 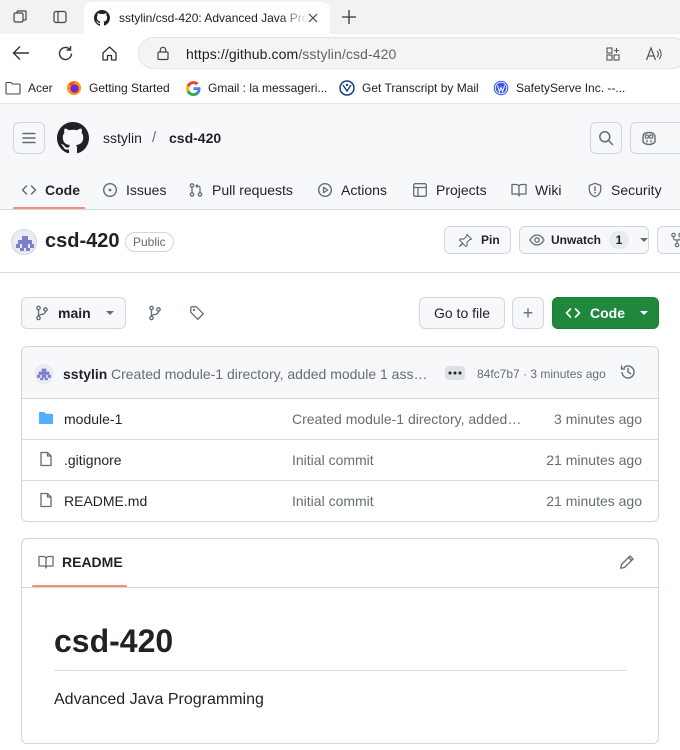 What do you see at coordinates (20, 17) in the screenshot?
I see `workspaces-icon` at bounding box center [20, 17].